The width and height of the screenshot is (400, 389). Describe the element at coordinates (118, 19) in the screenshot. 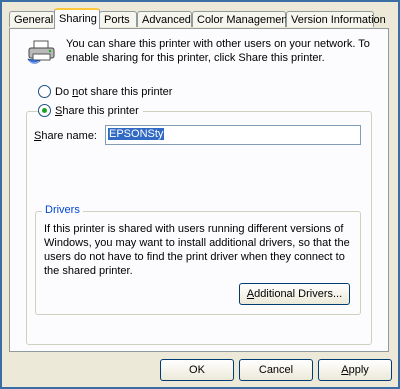

I see `tab-ports: Ports` at that location.